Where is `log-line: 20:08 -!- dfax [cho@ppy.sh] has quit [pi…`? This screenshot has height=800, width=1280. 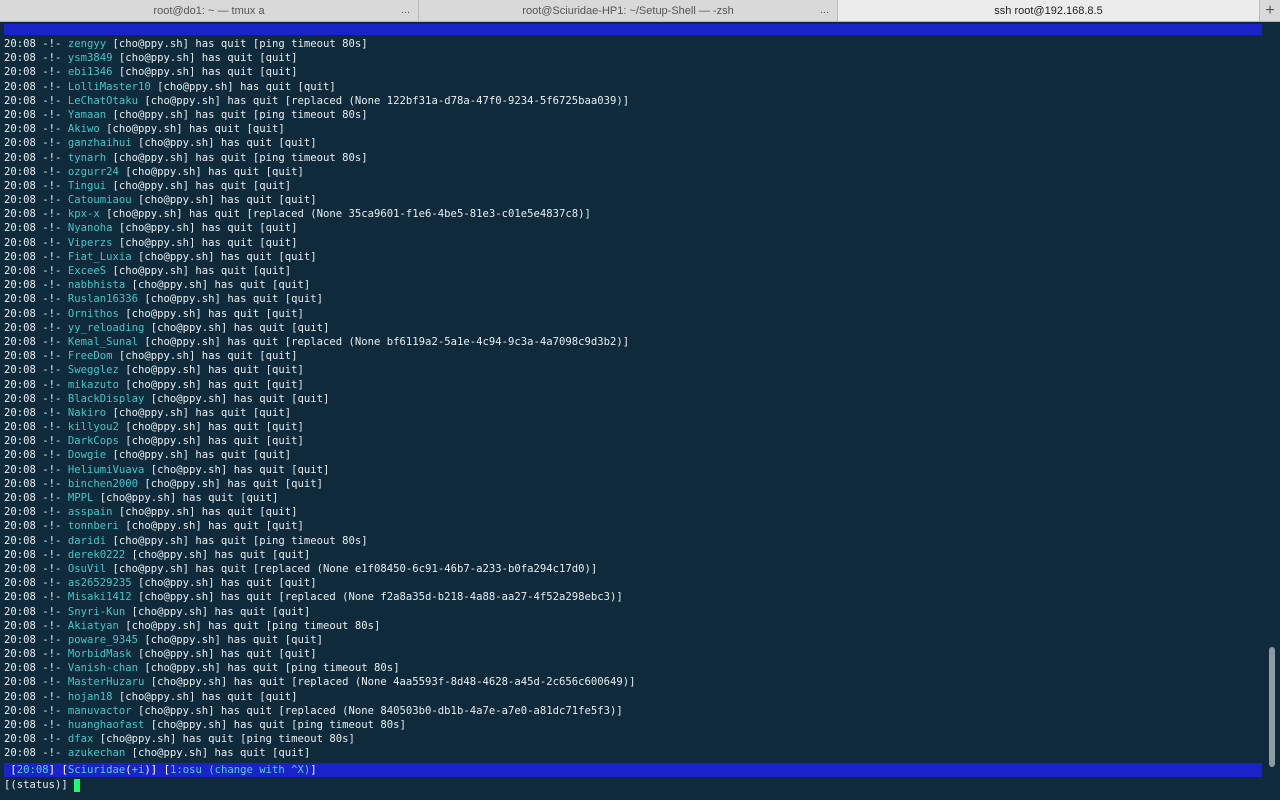 log-line: 20:08 -!- dfax [cho@ppy.sh] has quit [pi… is located at coordinates (179, 739).